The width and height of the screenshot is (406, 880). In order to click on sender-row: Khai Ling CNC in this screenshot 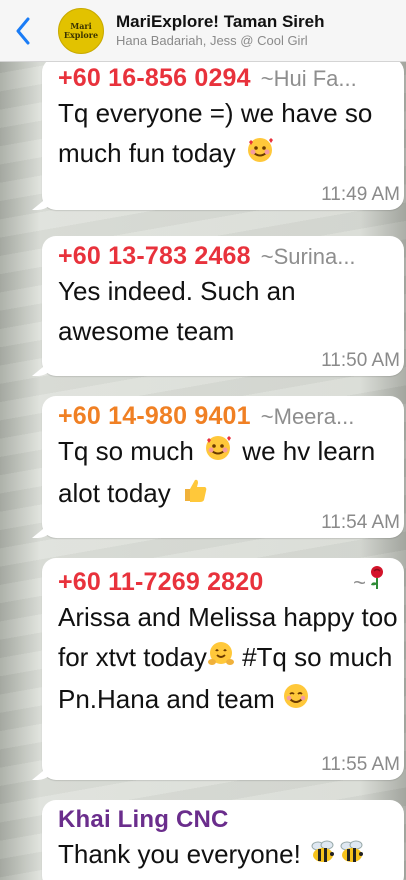, I will do `click(224, 820)`.